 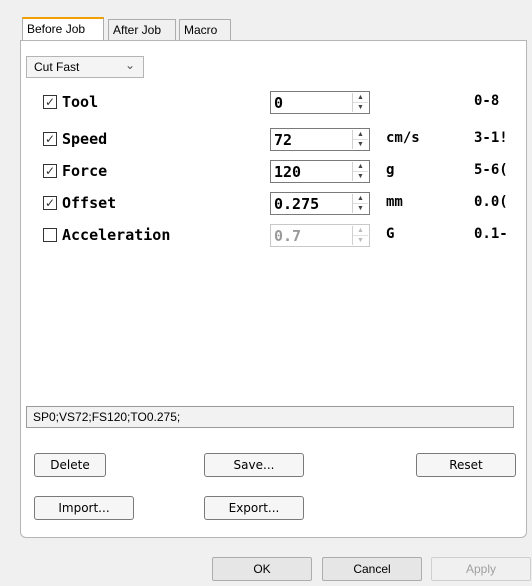 I want to click on param-unit: g, so click(x=390, y=170).